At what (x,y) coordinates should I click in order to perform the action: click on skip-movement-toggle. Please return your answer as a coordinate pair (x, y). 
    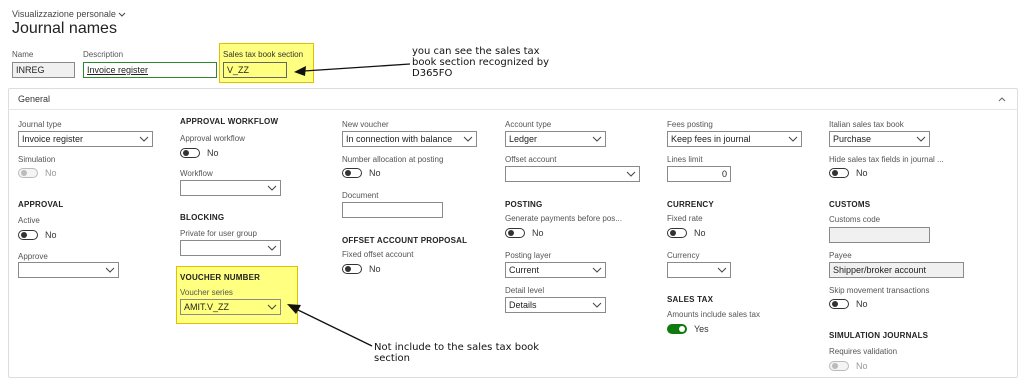
    Looking at the image, I should click on (839, 304).